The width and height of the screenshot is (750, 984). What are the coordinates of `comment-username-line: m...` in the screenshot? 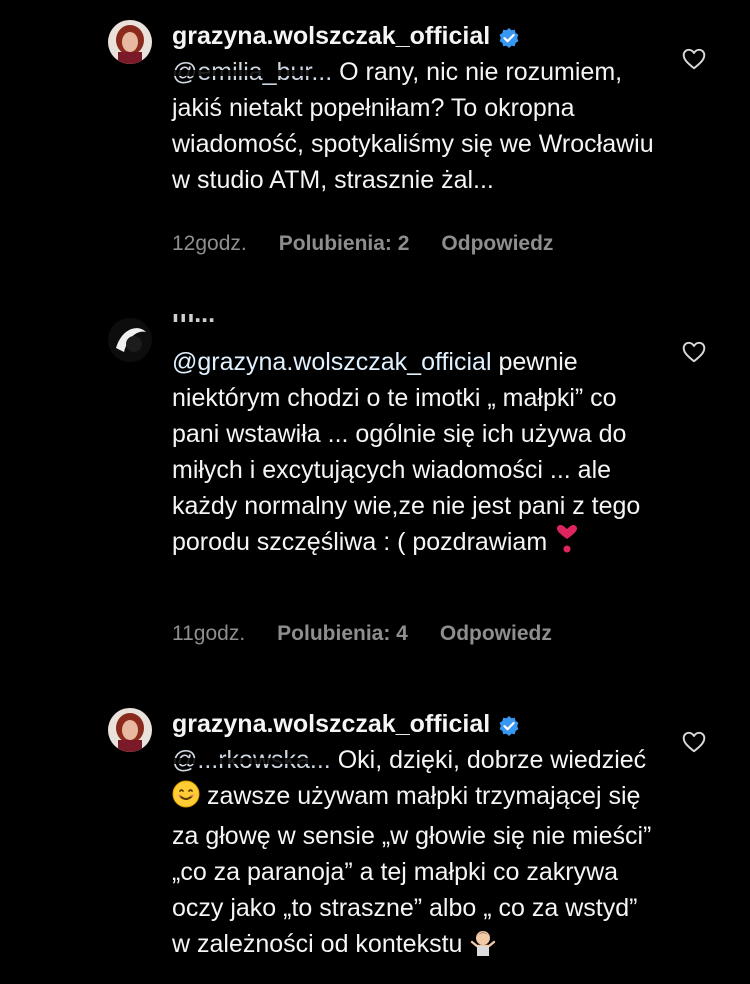 It's located at (417, 328).